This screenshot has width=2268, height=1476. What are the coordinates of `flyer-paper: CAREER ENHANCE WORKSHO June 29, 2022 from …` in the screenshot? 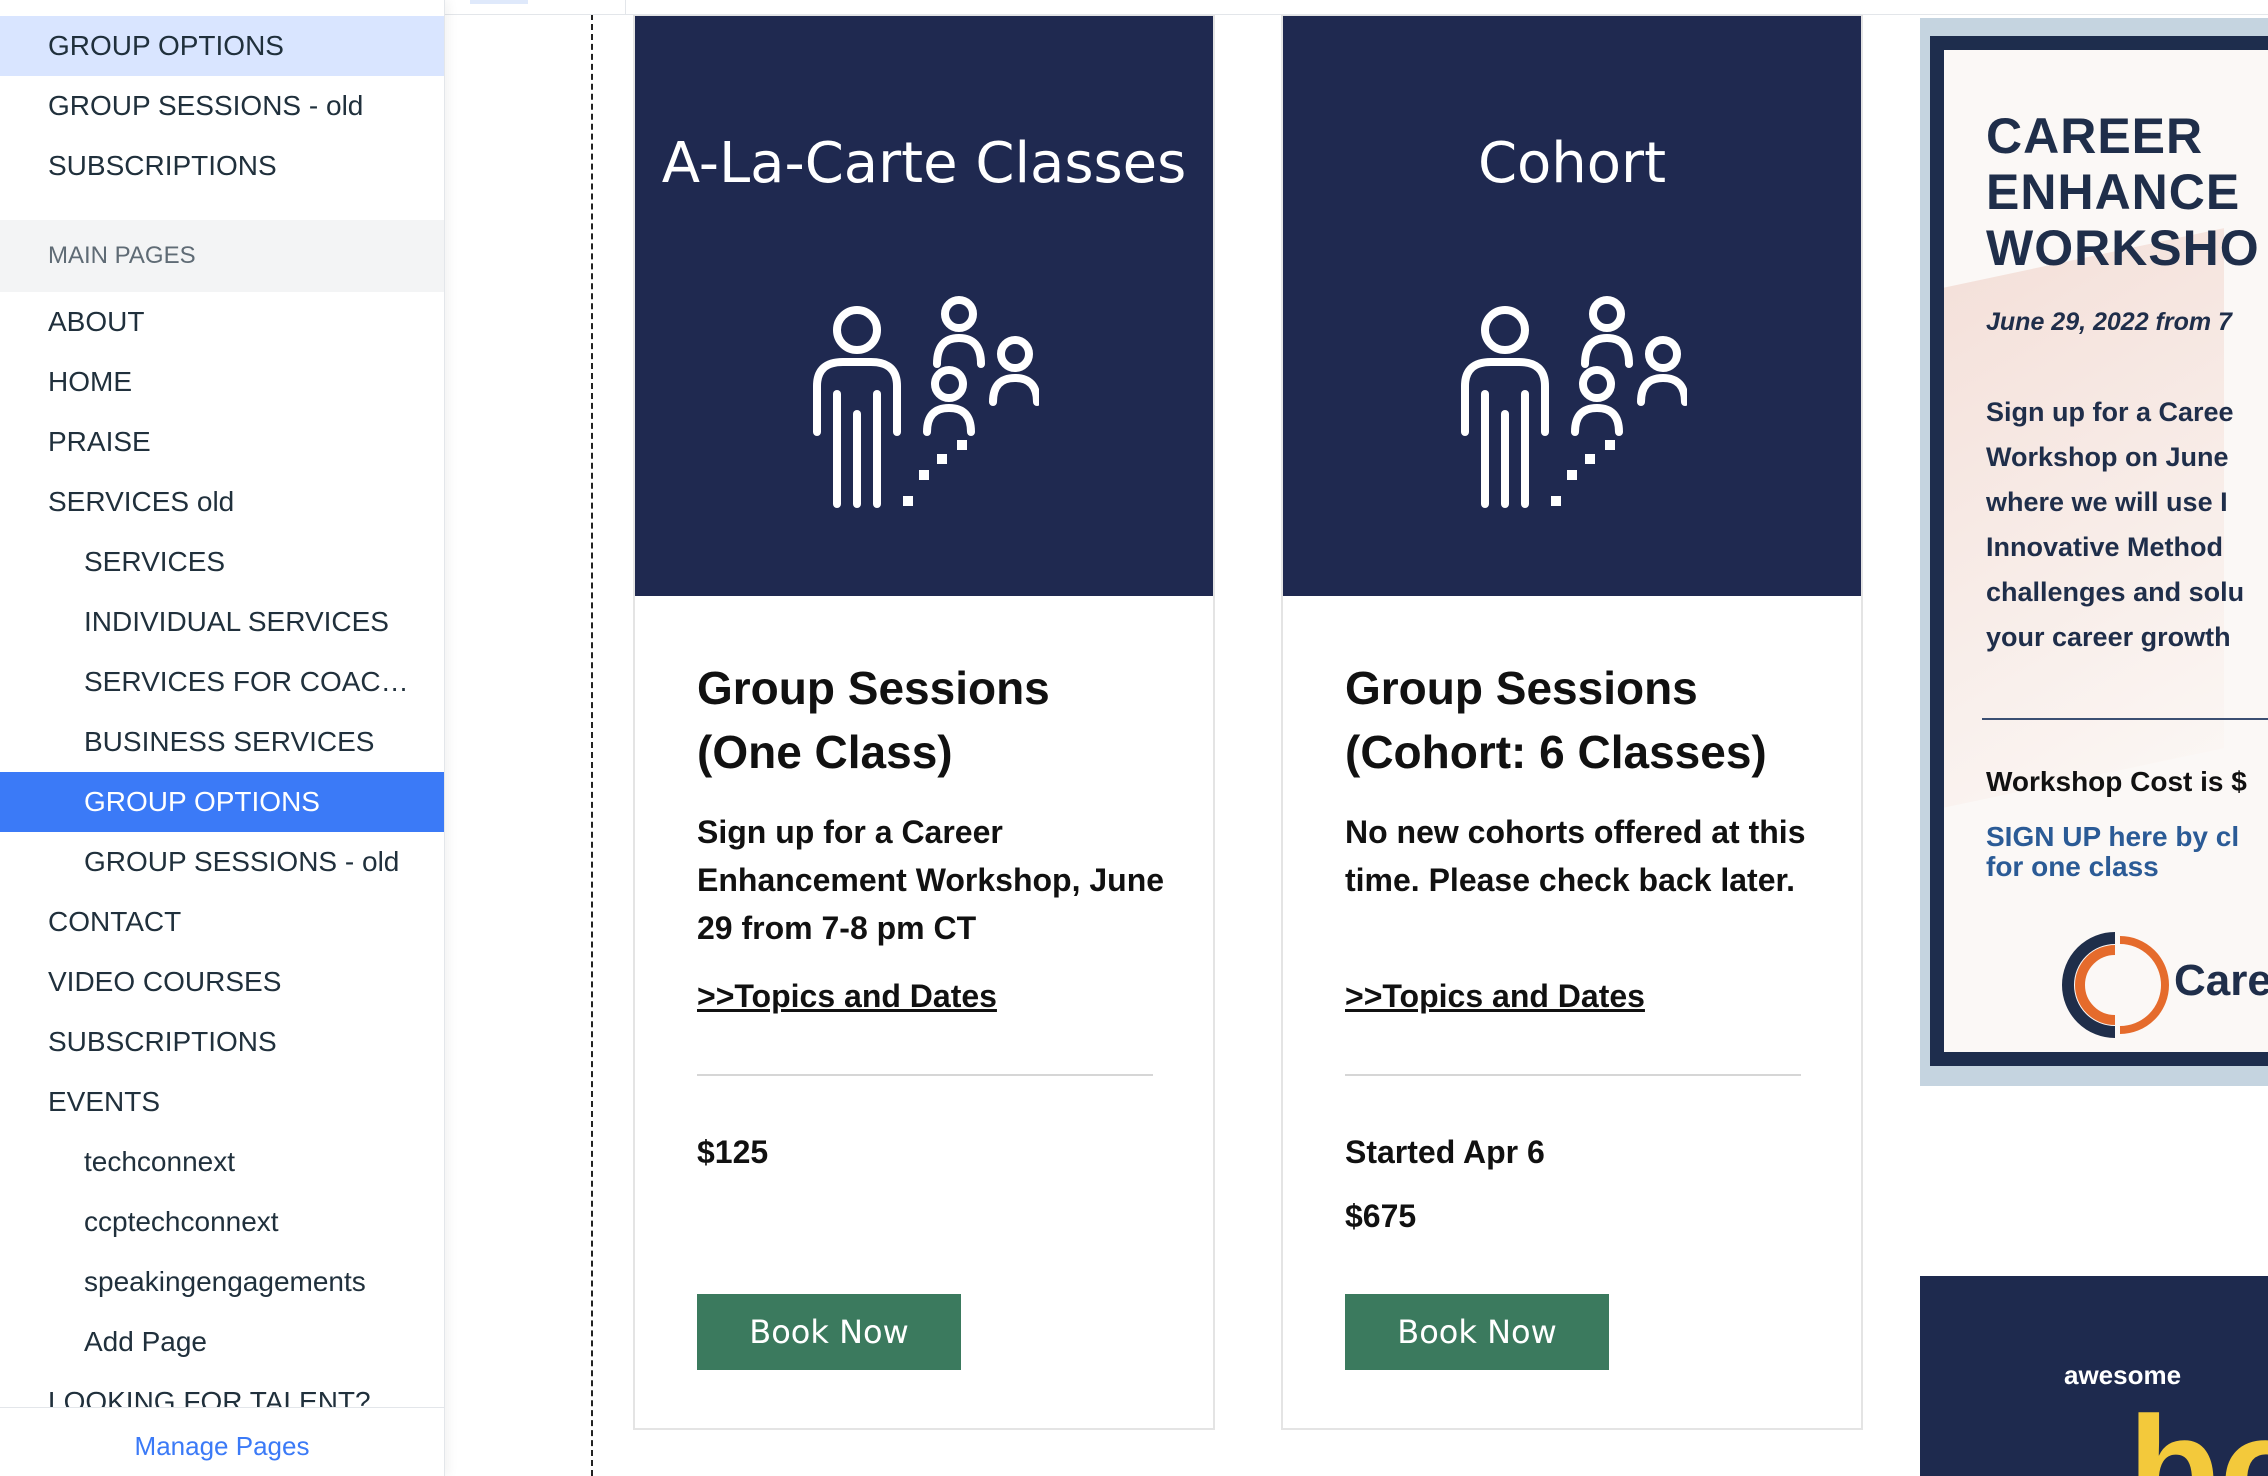 It's located at (2106, 551).